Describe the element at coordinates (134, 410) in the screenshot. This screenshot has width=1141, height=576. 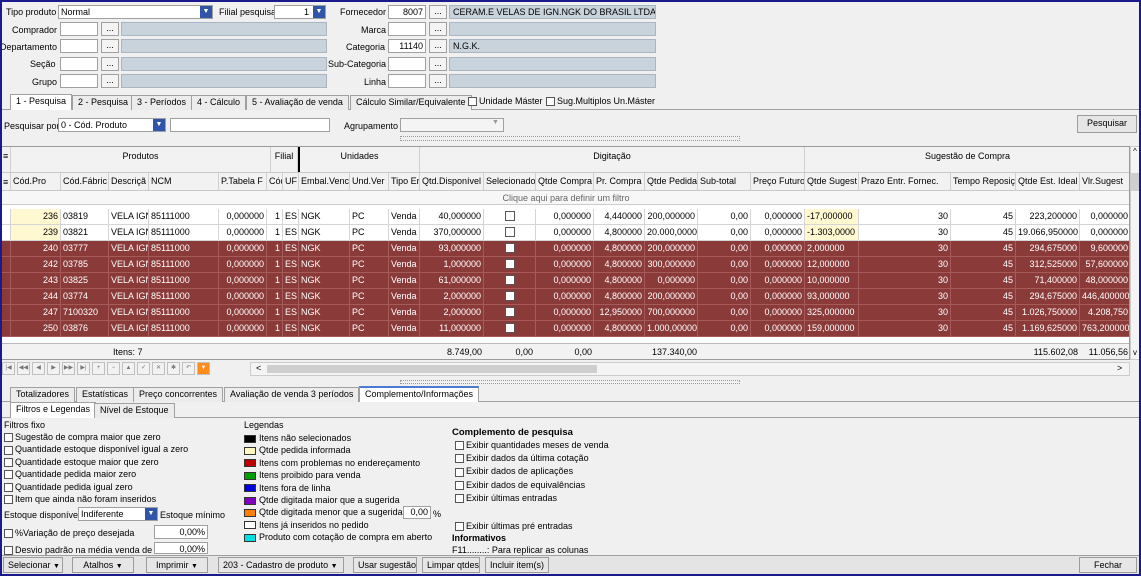
I see `subtab-nivel-estoque: Nível de Estoque` at that location.